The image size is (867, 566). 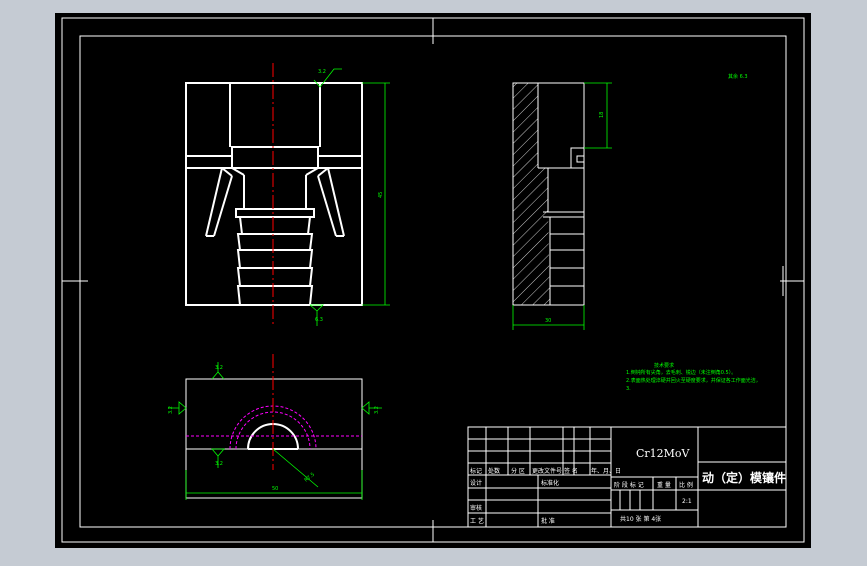 What do you see at coordinates (738, 76) in the screenshot?
I see `corner-roughness-note: 其余 6.3` at bounding box center [738, 76].